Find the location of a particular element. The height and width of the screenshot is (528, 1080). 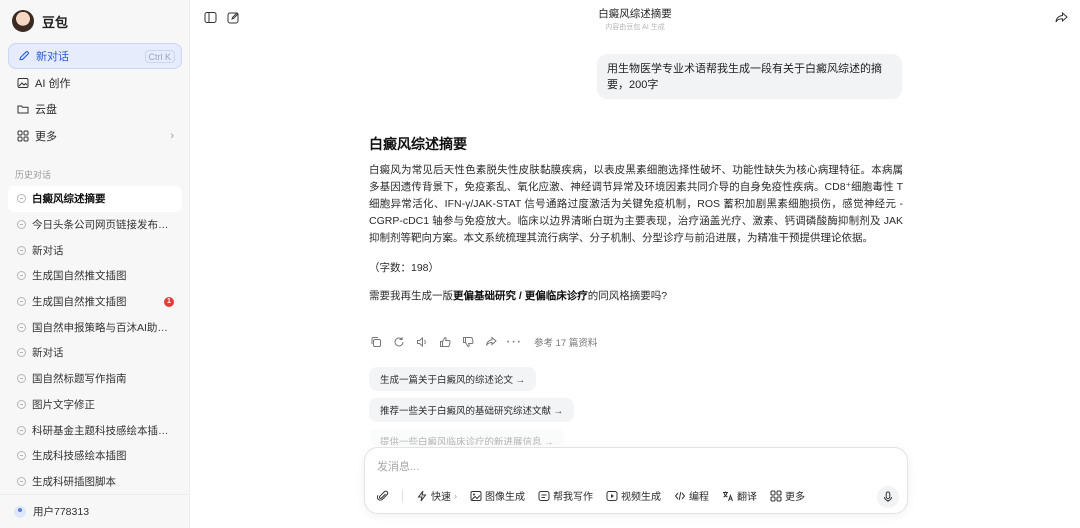

tool-label: 视频生成 is located at coordinates (641, 497).